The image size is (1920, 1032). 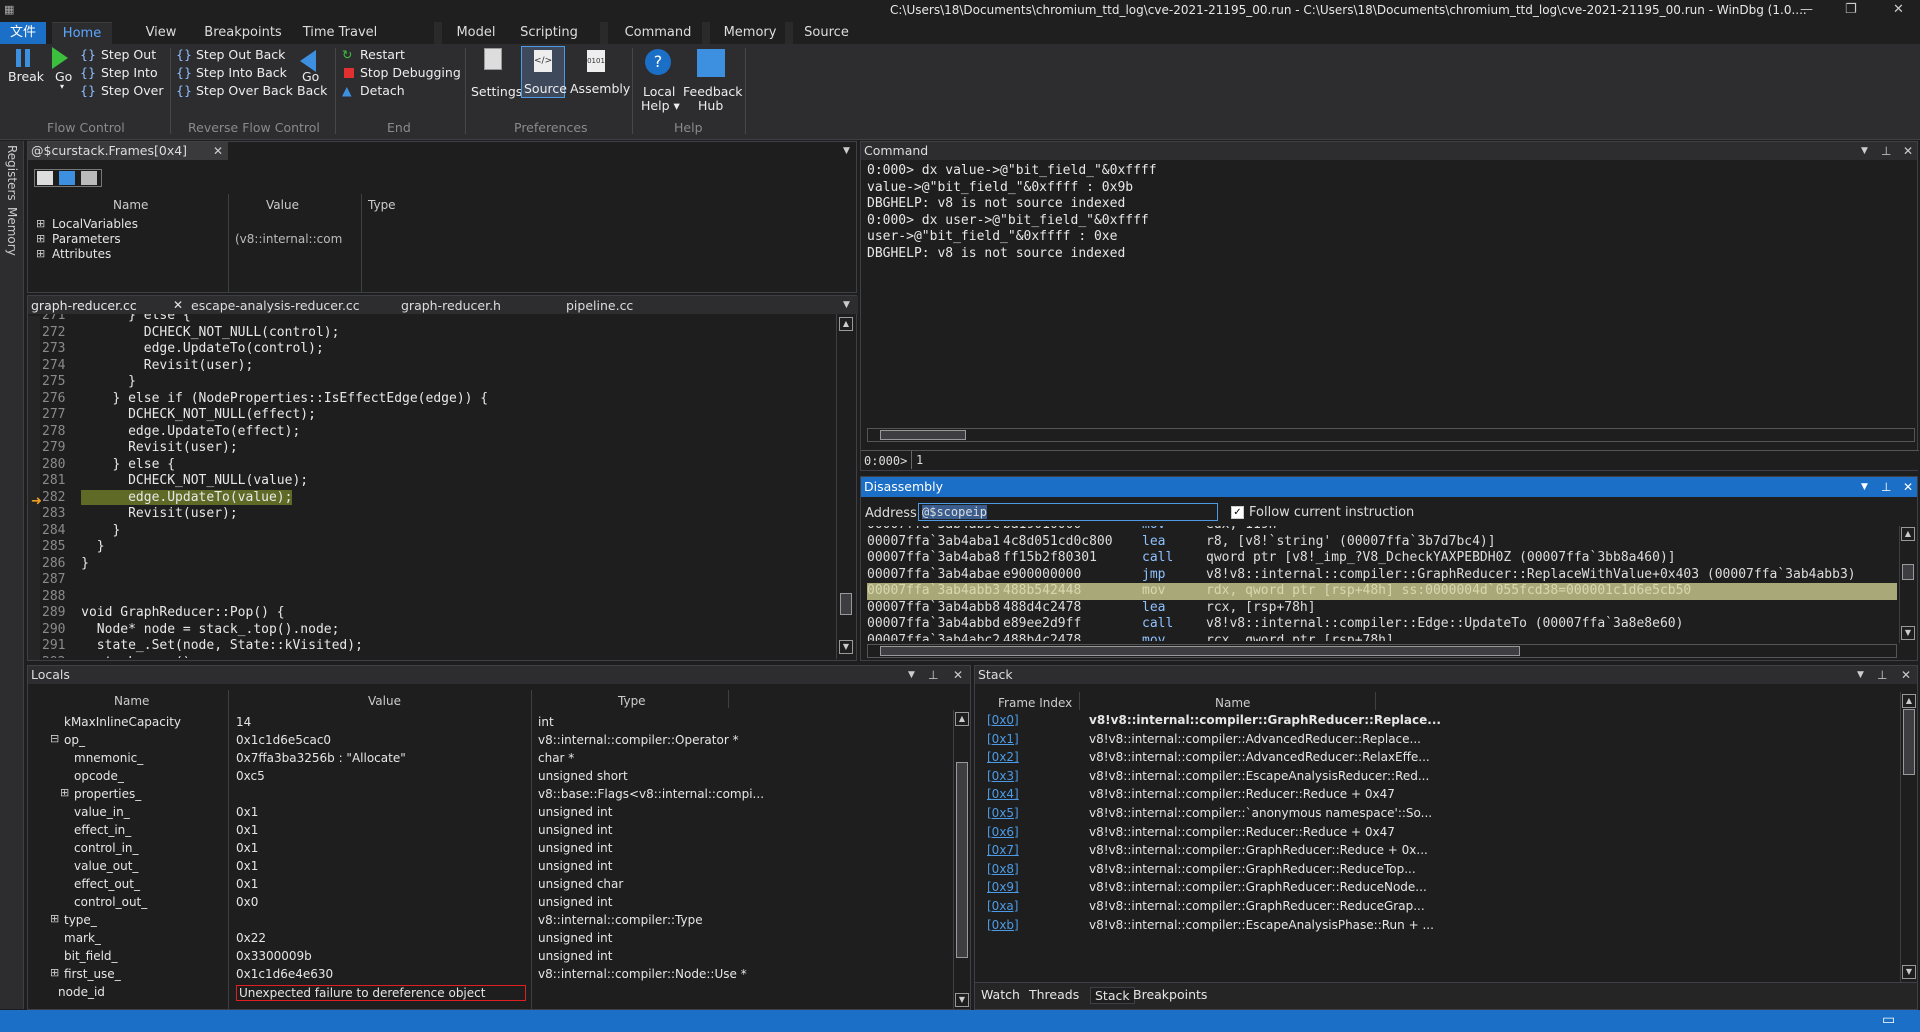 I want to click on locals-menu-icon: ▼, so click(x=911, y=675).